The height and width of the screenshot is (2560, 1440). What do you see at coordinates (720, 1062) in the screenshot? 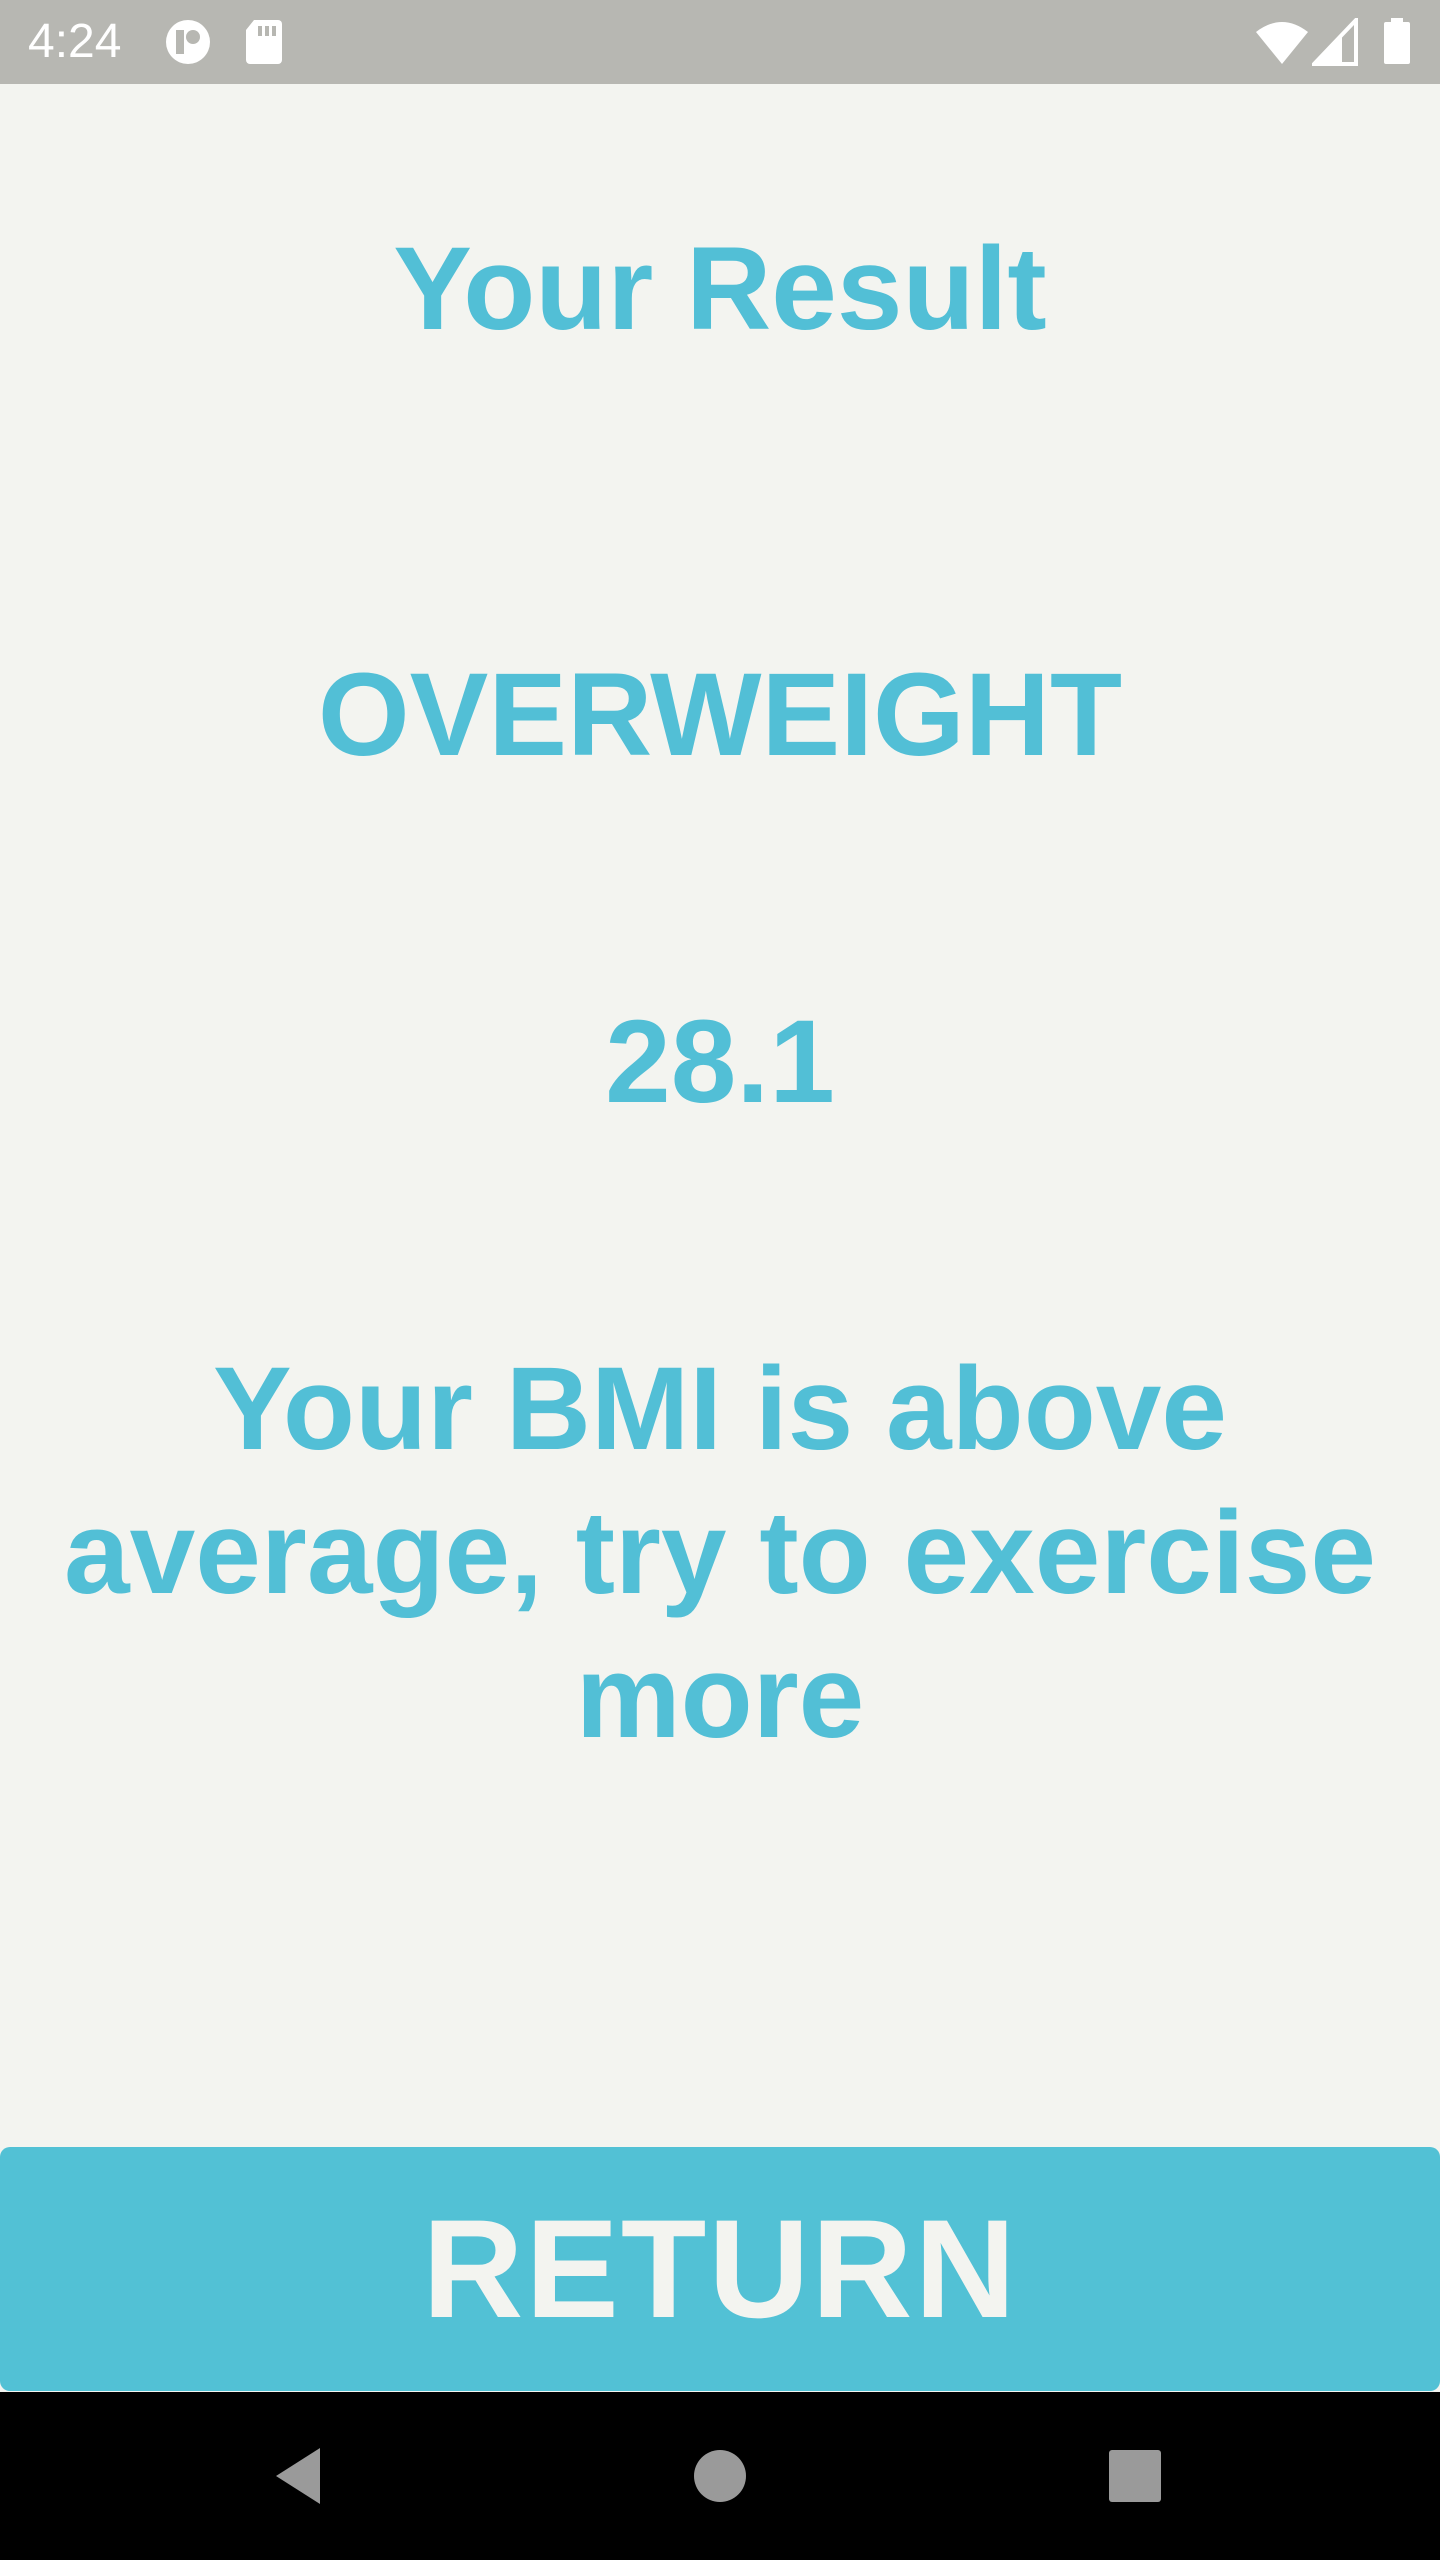
I see `bmi-value: 28.1` at bounding box center [720, 1062].